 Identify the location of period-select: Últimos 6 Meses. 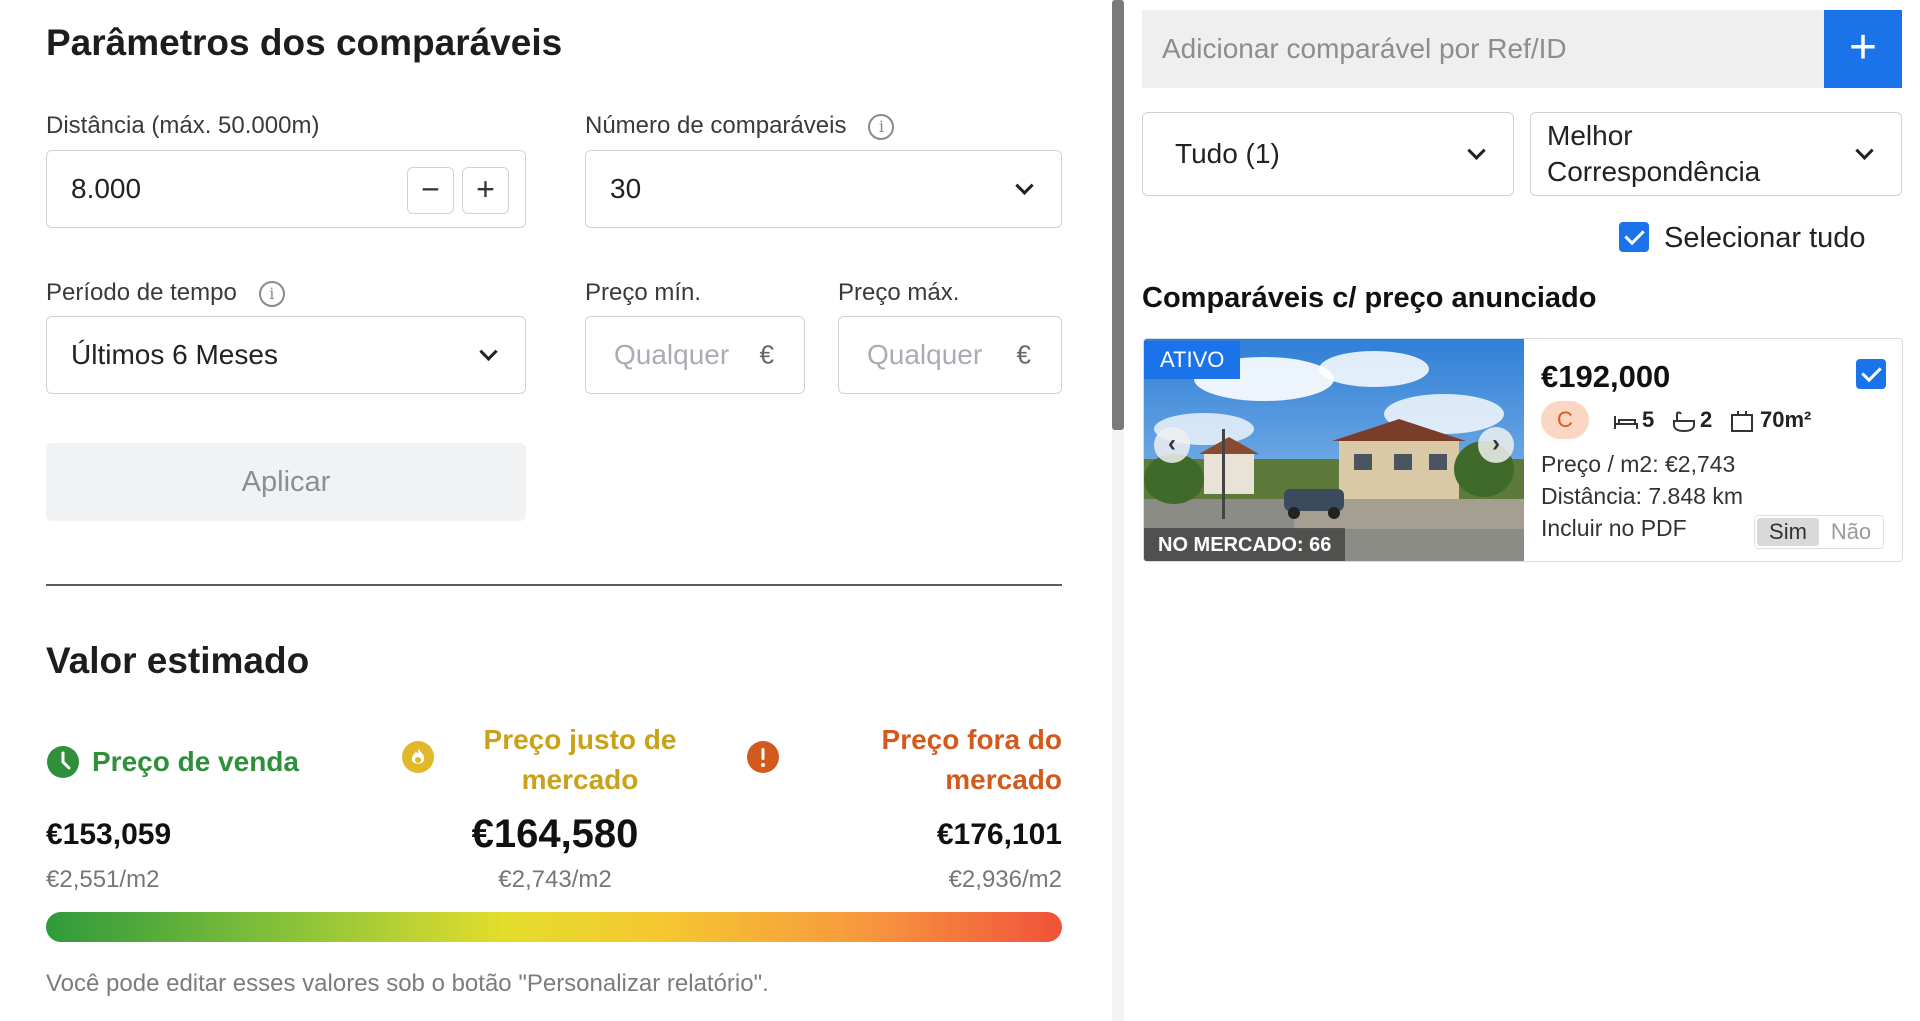
(286, 355).